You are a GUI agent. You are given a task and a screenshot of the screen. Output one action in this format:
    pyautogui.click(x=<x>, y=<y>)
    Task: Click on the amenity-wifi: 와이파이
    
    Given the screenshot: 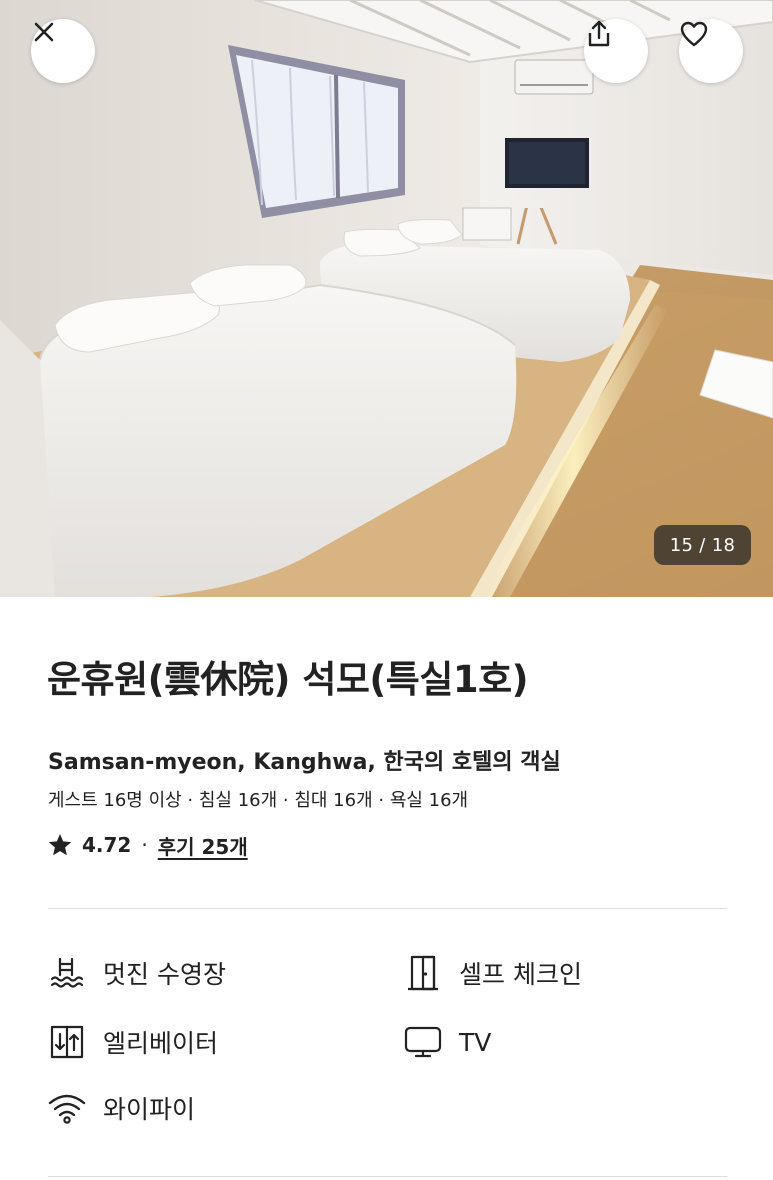 What is the action you would take?
    pyautogui.click(x=121, y=1108)
    